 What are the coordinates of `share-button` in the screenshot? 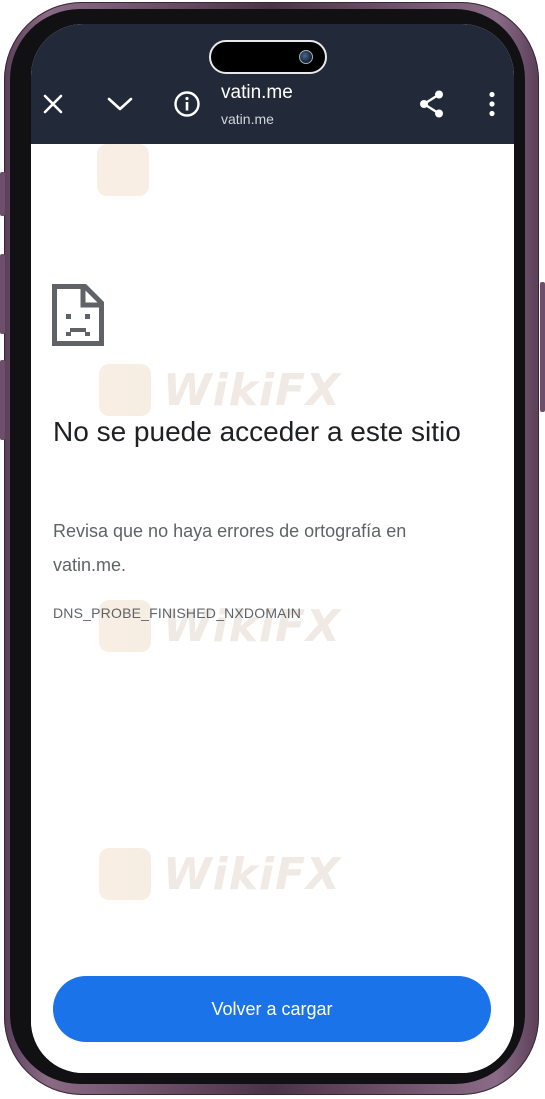 It's located at (432, 104).